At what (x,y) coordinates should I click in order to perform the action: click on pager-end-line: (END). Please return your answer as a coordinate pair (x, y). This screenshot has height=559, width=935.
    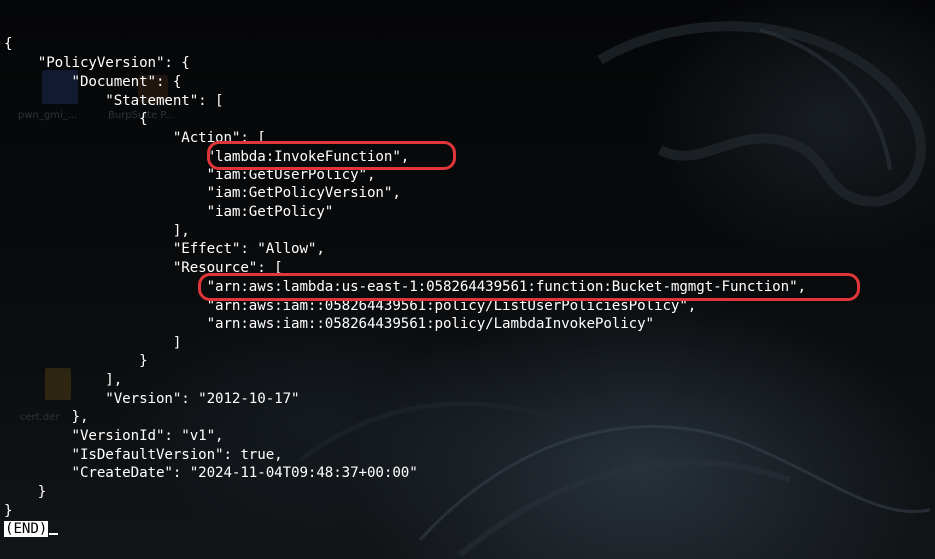
    Looking at the image, I should click on (31, 529).